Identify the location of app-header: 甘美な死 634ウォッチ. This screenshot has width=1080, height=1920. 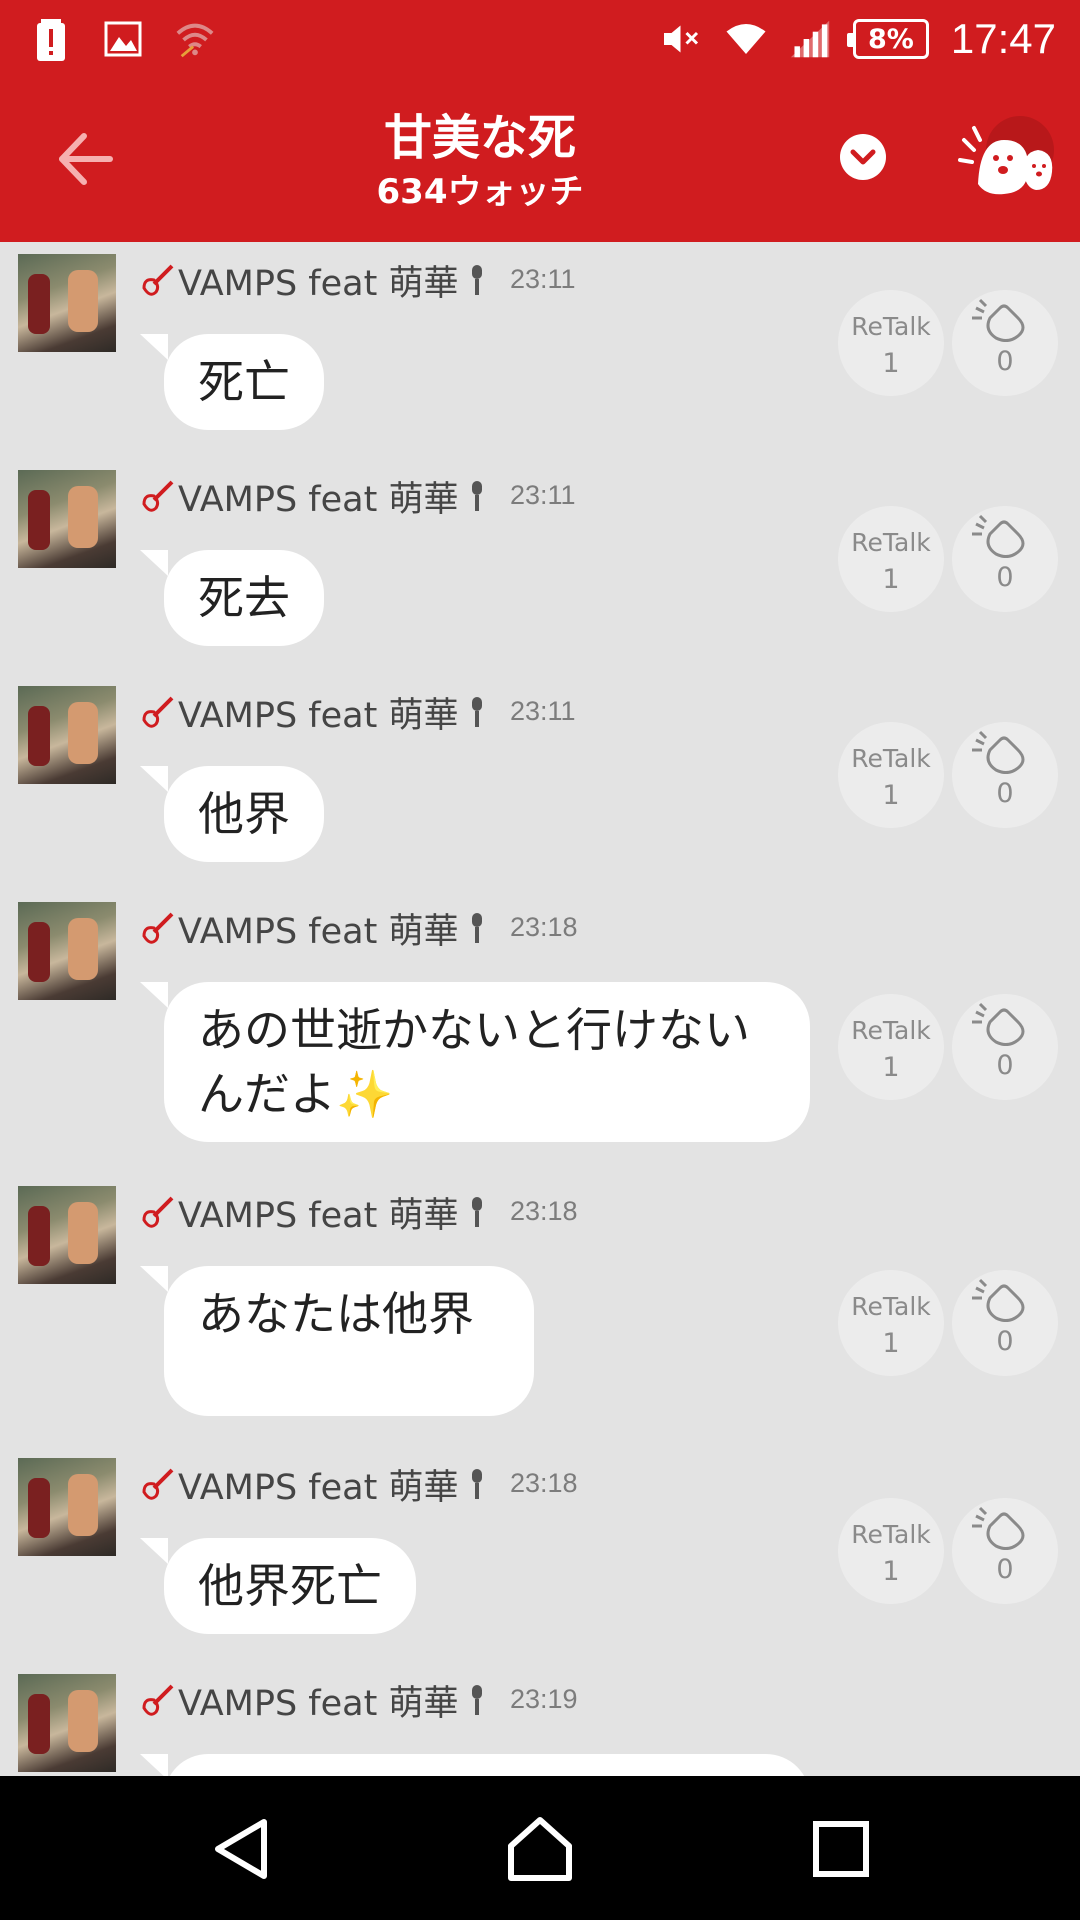
(540, 160).